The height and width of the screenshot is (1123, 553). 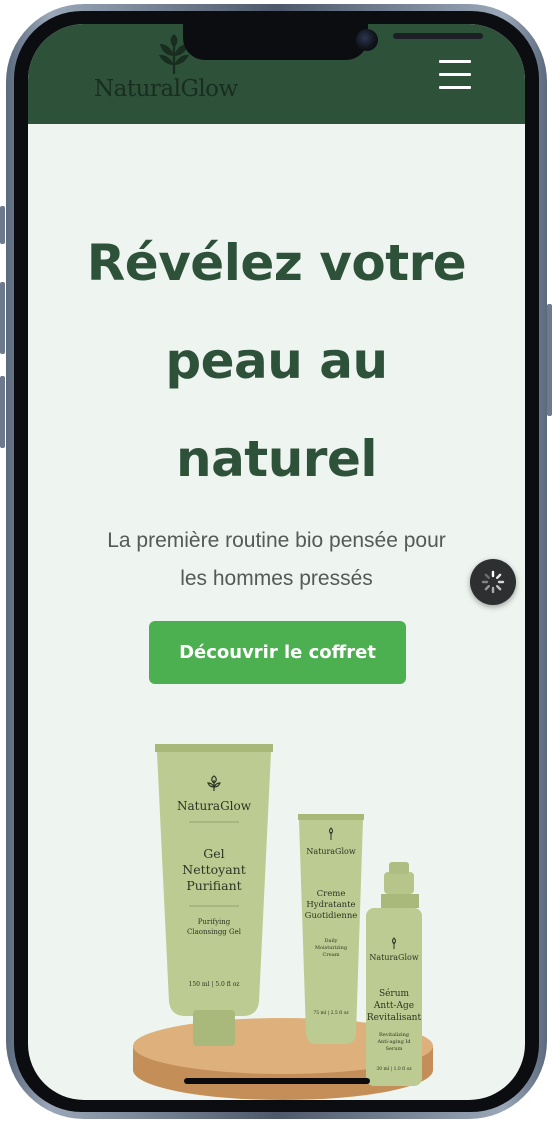 What do you see at coordinates (277, 652) in the screenshot?
I see `discover-box-button: Découvrir le coffret` at bounding box center [277, 652].